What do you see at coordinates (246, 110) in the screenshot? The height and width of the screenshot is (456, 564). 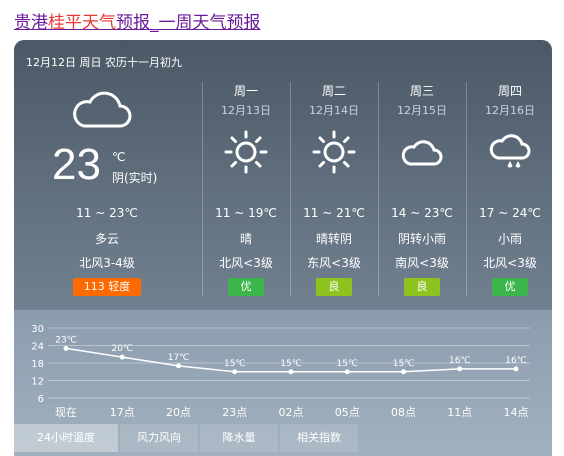 I see `date-label: 12月13日` at bounding box center [246, 110].